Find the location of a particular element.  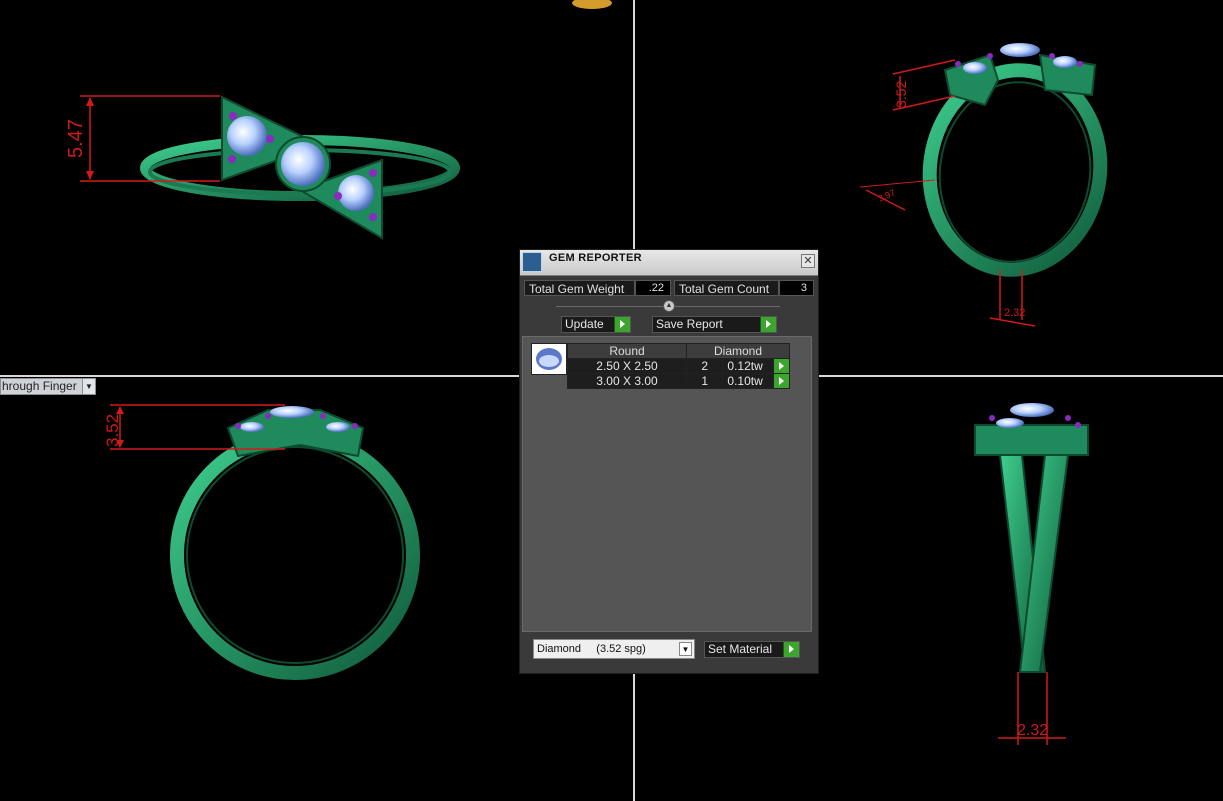

total-gem-weight-value: .22 is located at coordinates (653, 288).